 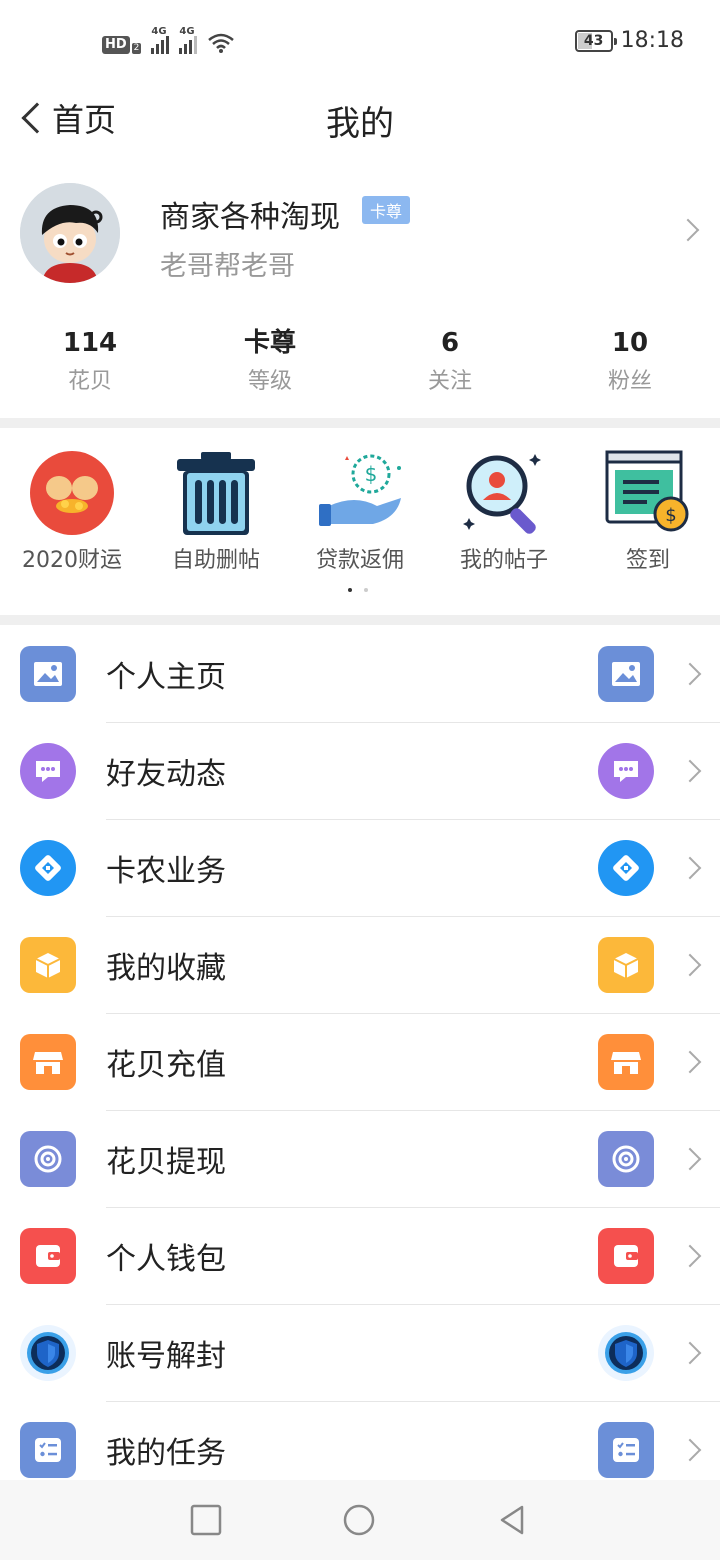 I want to click on stat-followers: 10 粉丝, so click(x=630, y=367).